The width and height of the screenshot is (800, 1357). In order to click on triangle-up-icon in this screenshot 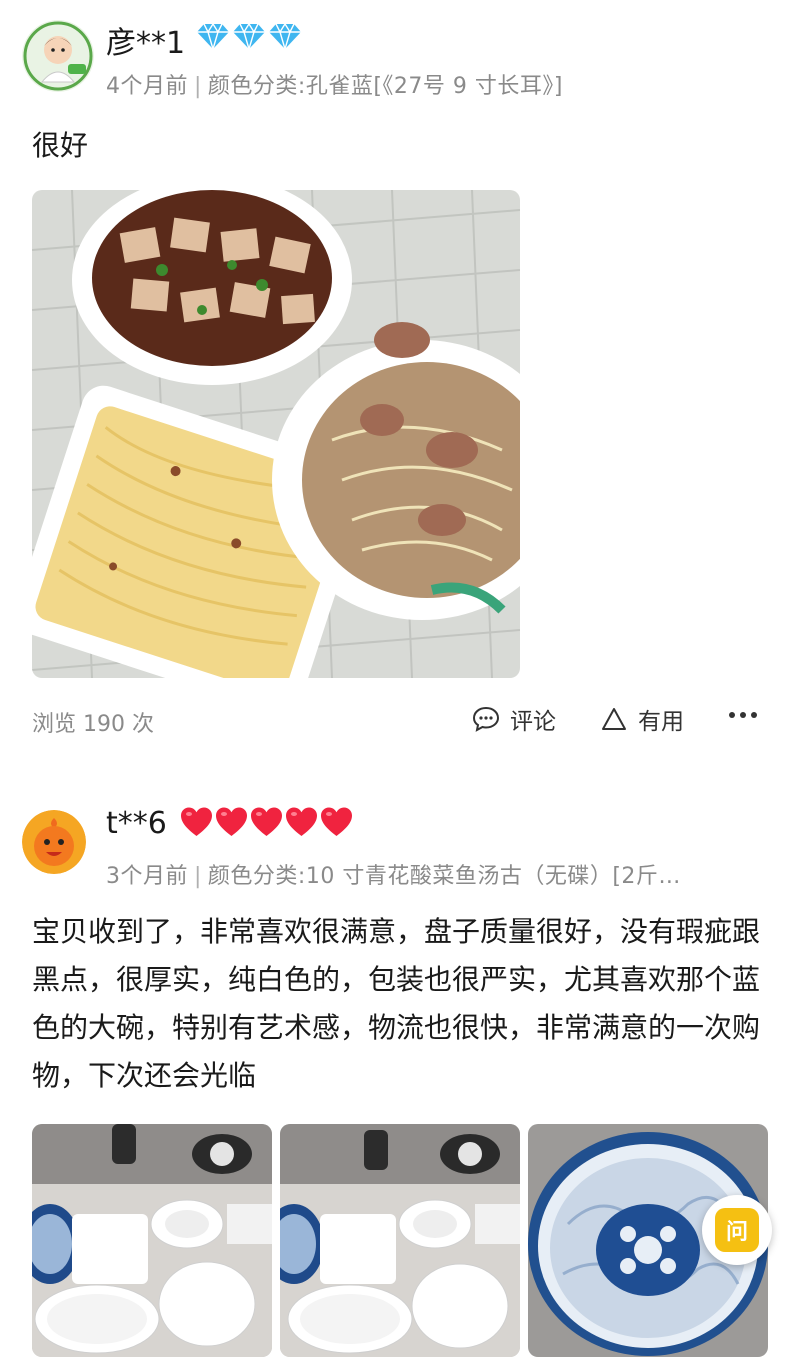, I will do `click(614, 719)`.